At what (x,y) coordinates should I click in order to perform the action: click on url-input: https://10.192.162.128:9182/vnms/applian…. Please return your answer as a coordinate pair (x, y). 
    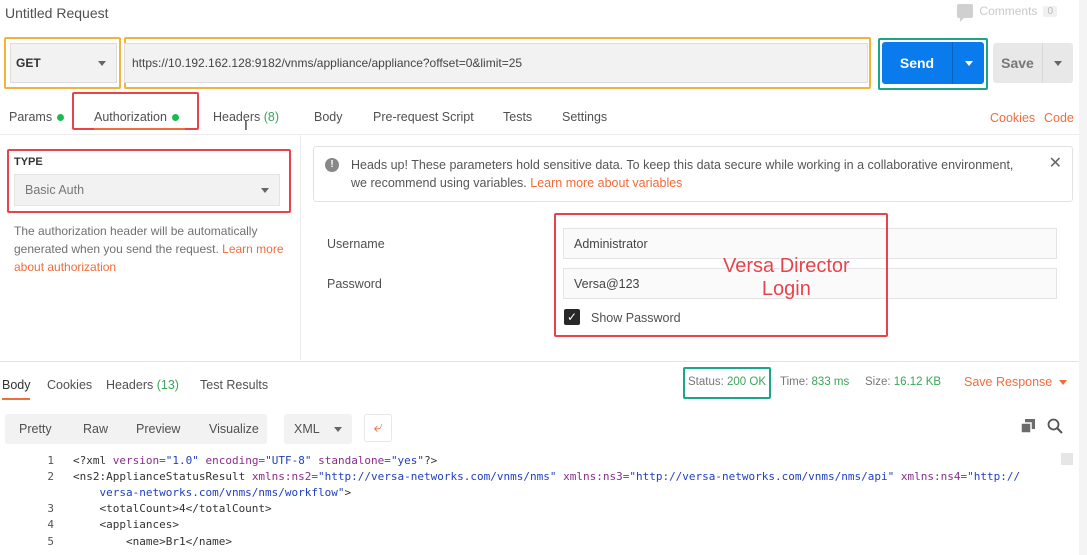
    Looking at the image, I should click on (496, 63).